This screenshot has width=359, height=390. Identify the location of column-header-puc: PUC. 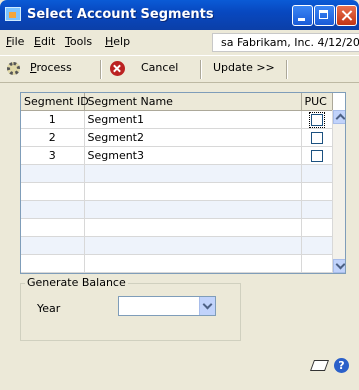
(317, 102).